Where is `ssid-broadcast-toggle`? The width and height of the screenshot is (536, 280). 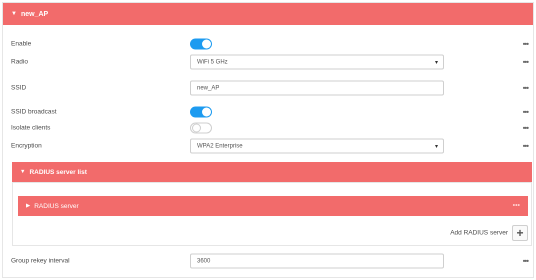
ssid-broadcast-toggle is located at coordinates (201, 112).